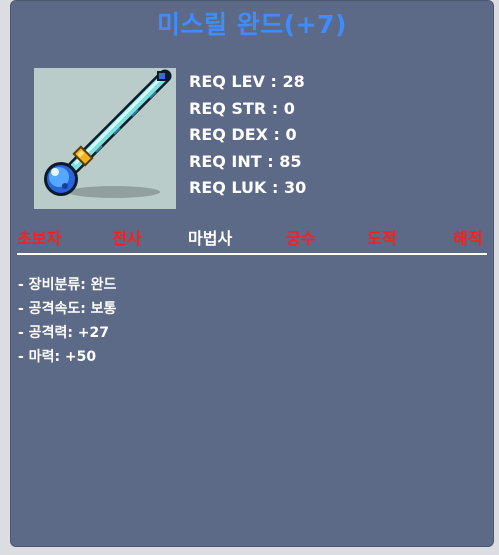 The height and width of the screenshot is (555, 499). I want to click on mithril-wand-icon, so click(108, 133).